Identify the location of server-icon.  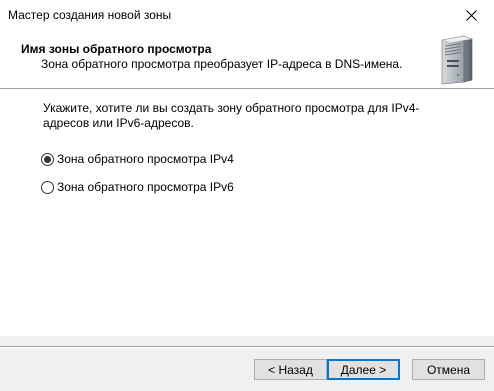
(457, 60).